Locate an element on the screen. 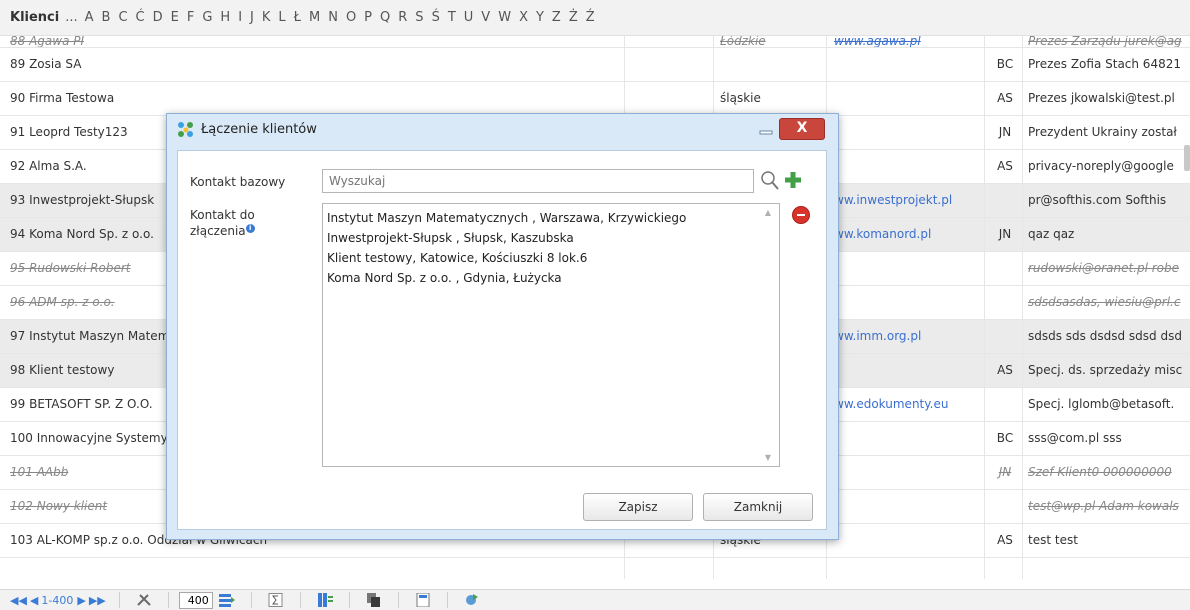  scroll-down-icon: ▼ is located at coordinates (768, 457).